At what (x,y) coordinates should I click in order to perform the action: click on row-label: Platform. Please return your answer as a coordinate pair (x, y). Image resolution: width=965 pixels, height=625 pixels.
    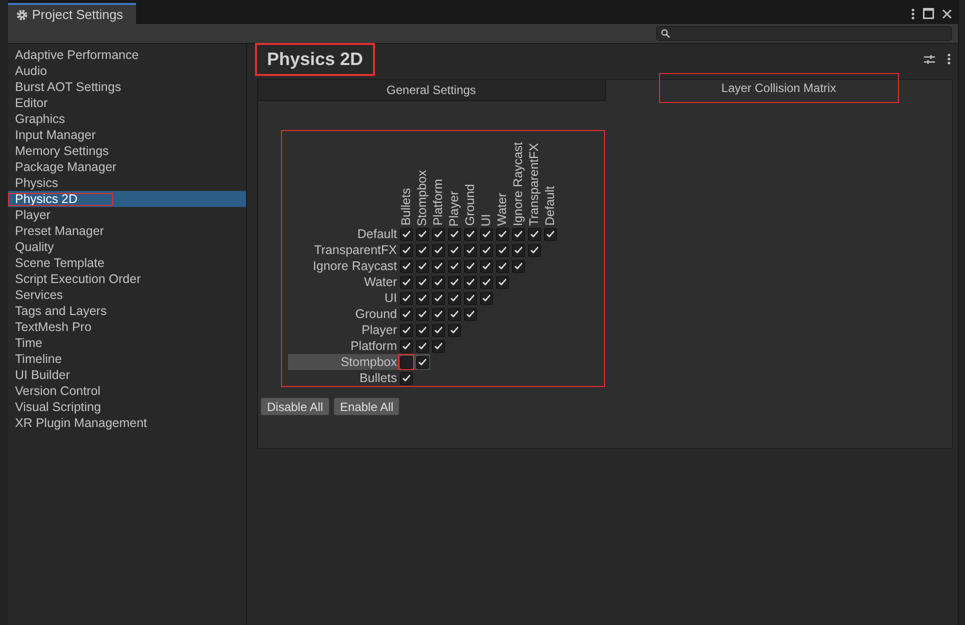
    Looking at the image, I should click on (373, 346).